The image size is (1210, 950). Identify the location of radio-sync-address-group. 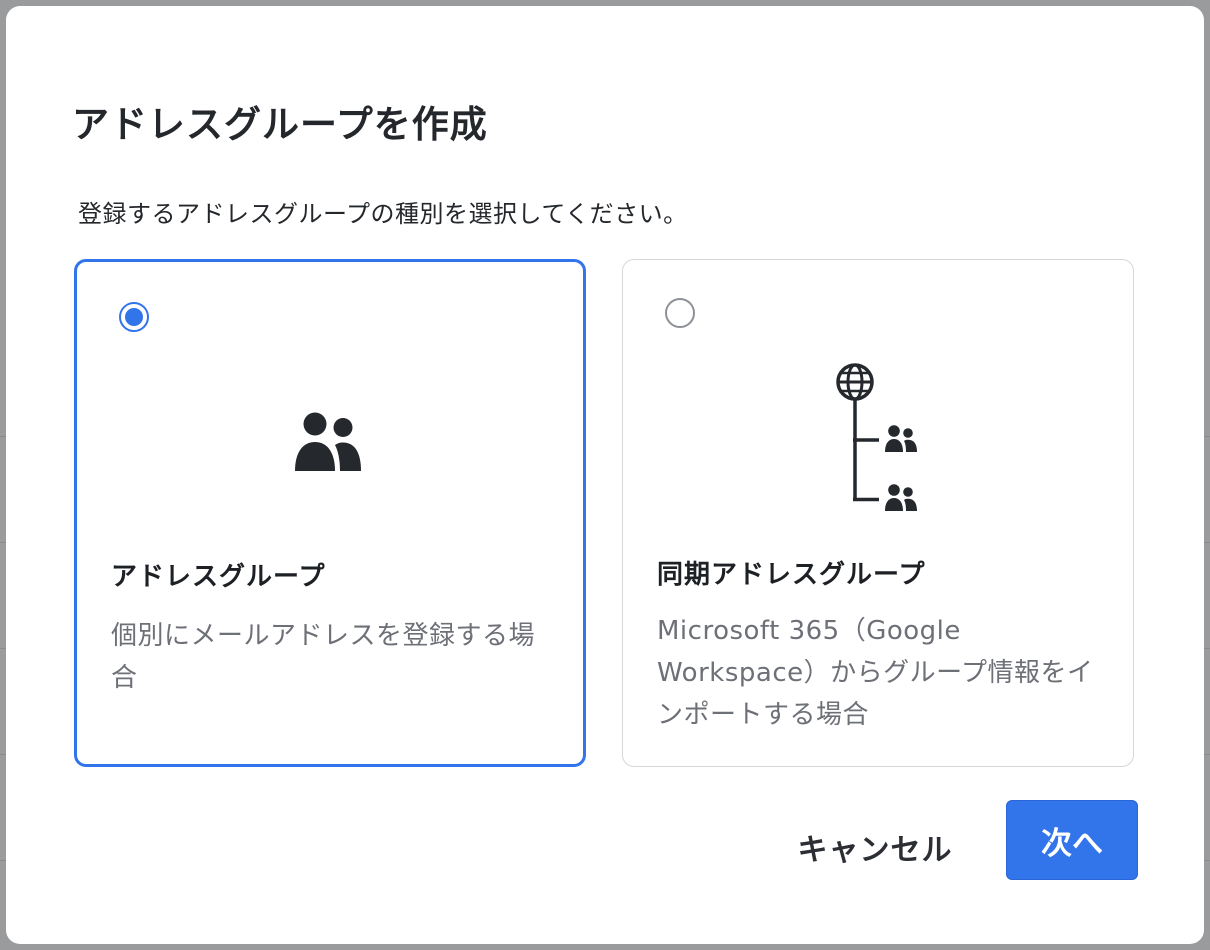
(680, 313).